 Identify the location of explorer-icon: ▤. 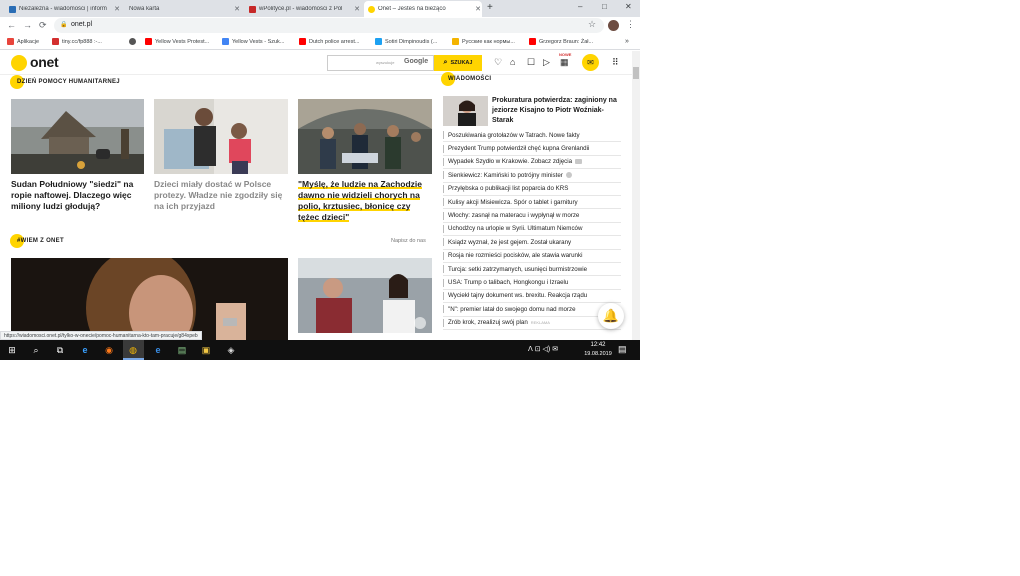
(182, 350).